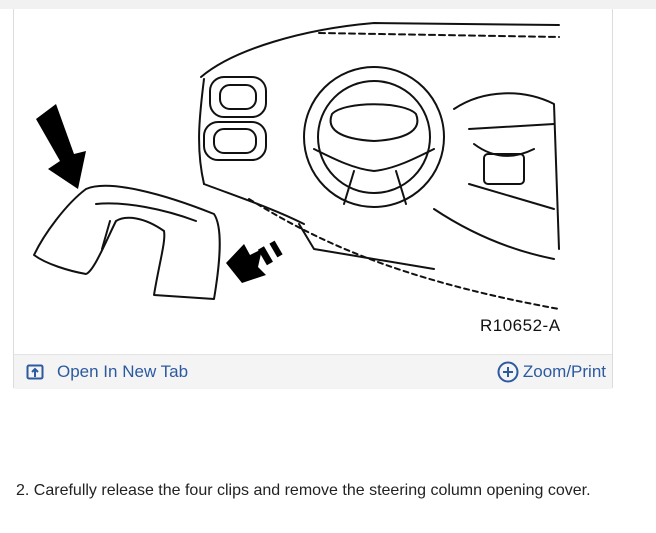  I want to click on open-in-new-tab-link: Open In New Tab, so click(107, 372).